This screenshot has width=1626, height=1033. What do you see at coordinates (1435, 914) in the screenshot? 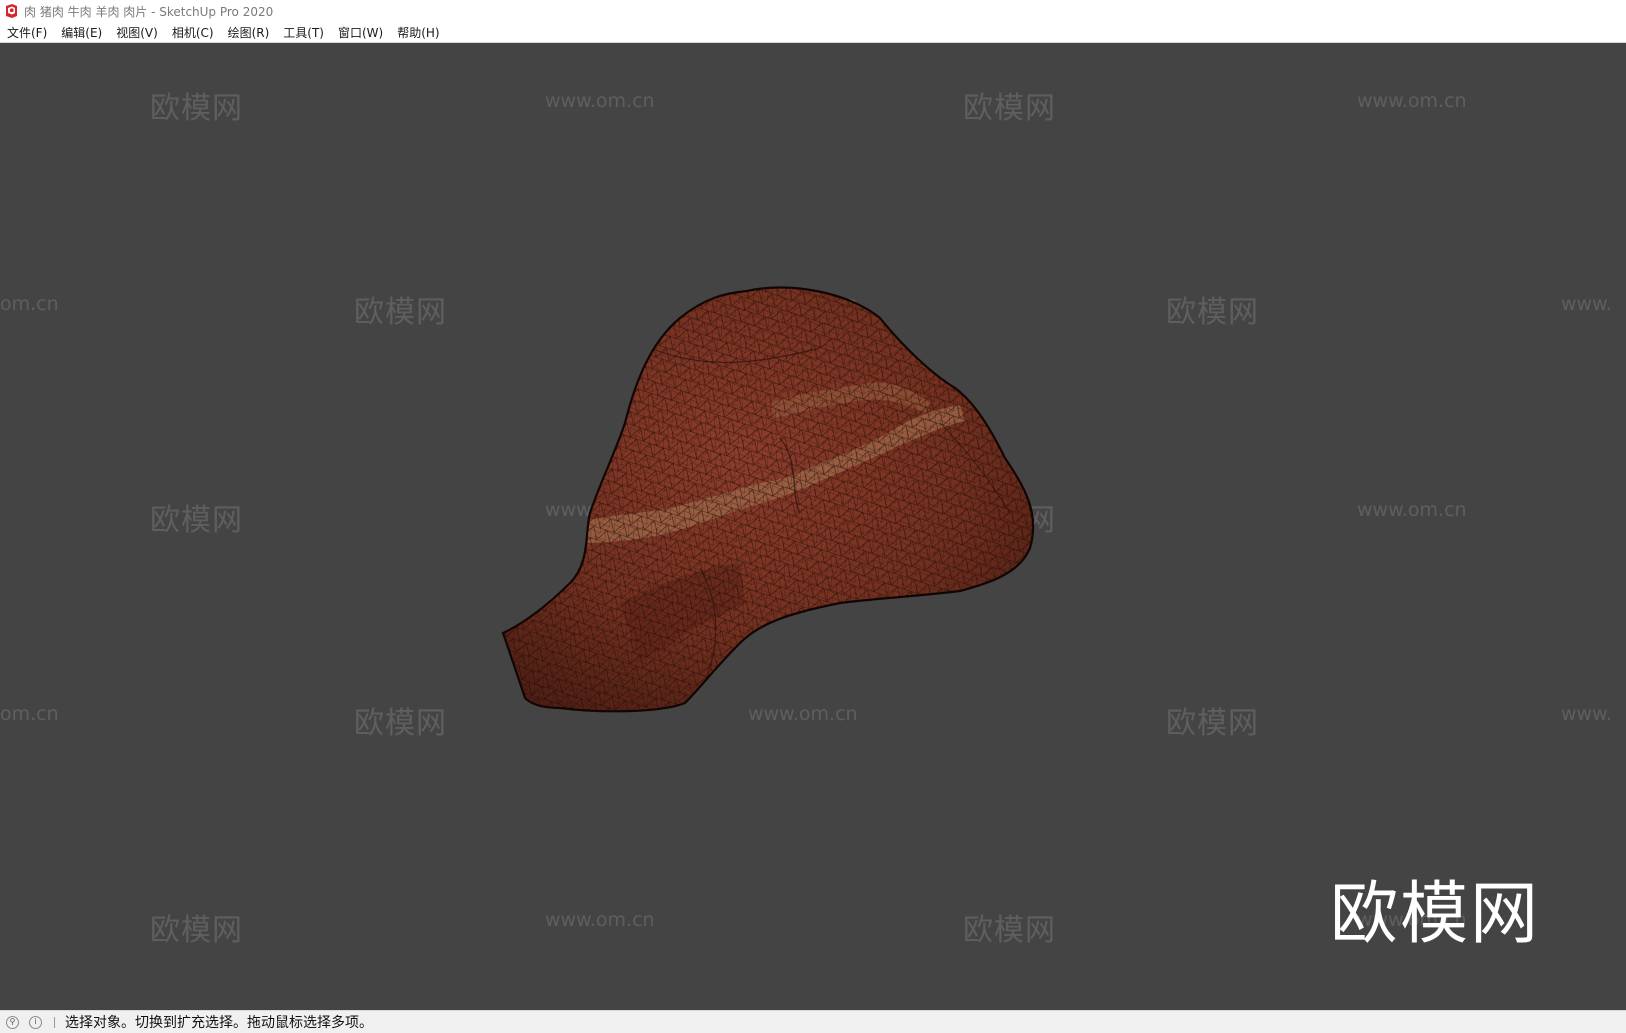
I see `watermark-logo: 欧模网` at bounding box center [1435, 914].